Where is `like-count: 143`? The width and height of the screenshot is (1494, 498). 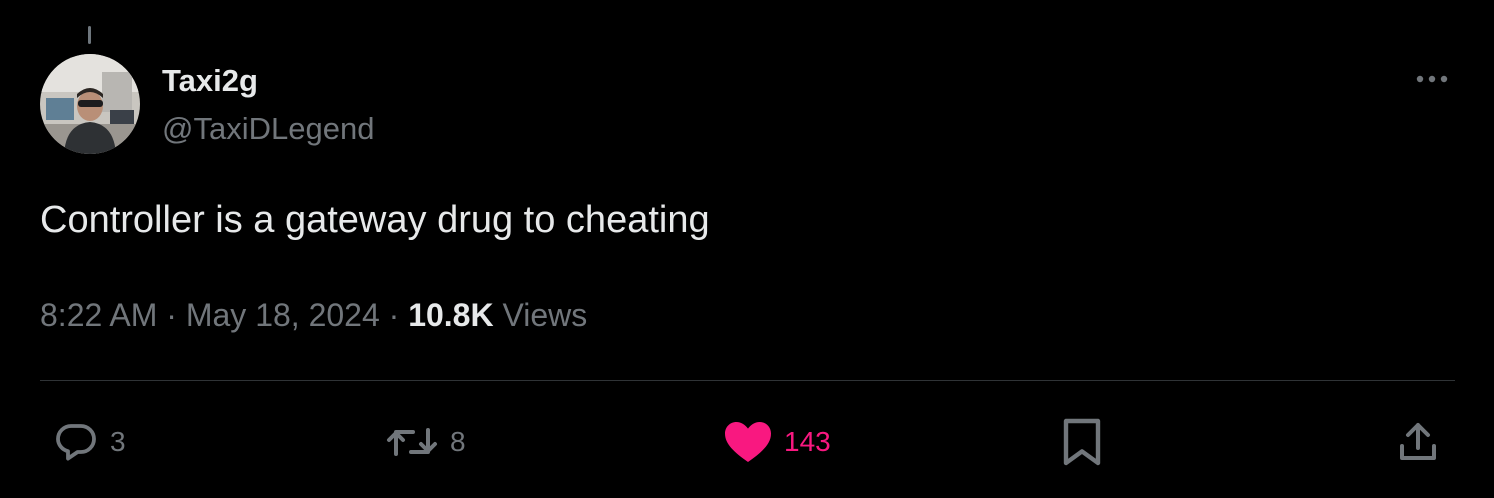 like-count: 143 is located at coordinates (807, 441).